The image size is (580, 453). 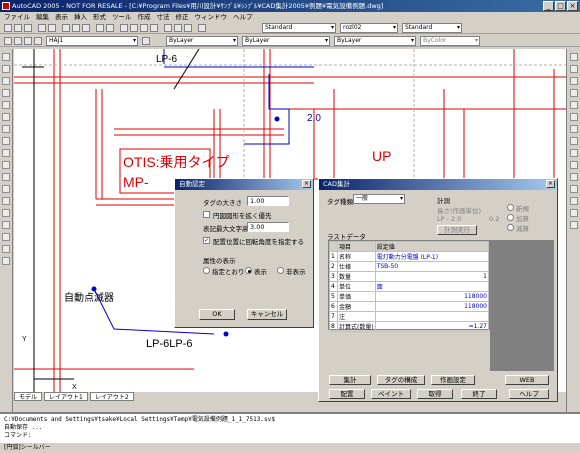 I want to click on opt-add-radio, so click(x=510, y=217).